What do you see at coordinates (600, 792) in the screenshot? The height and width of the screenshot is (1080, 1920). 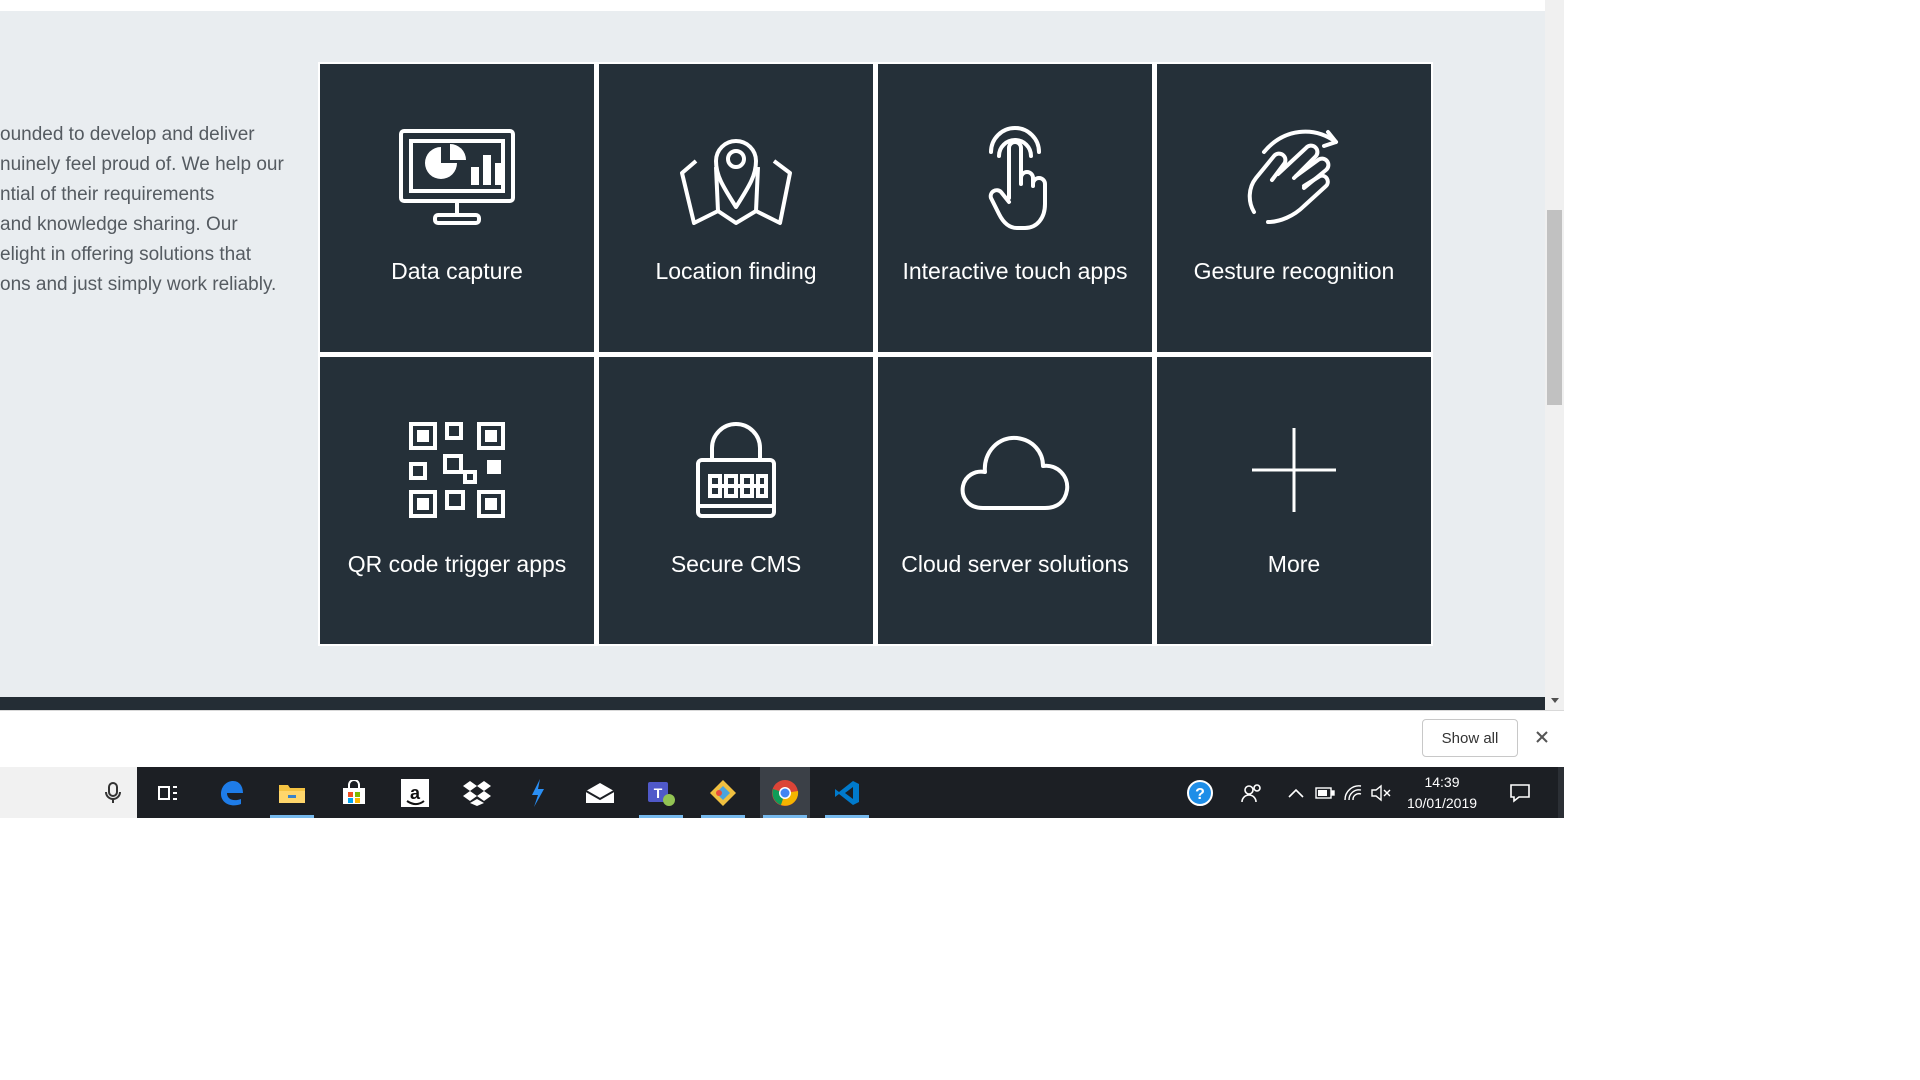 I see `mail-icon` at bounding box center [600, 792].